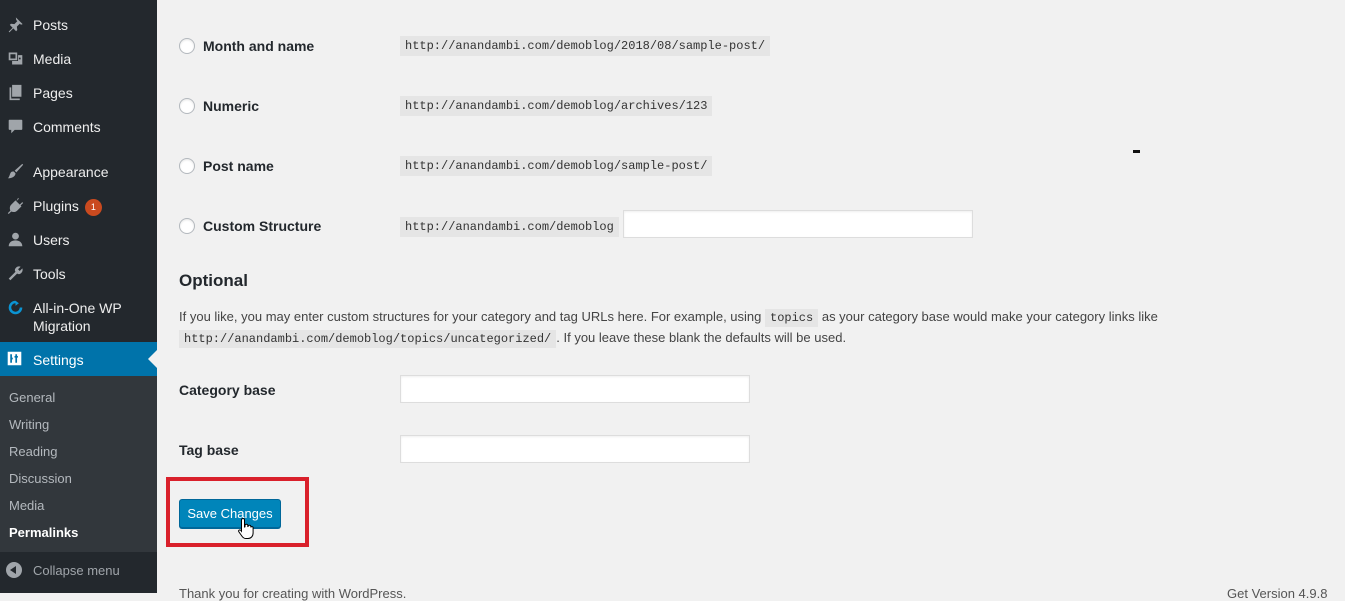  What do you see at coordinates (67, 127) in the screenshot?
I see `sidebar-item-label: Comments` at bounding box center [67, 127].